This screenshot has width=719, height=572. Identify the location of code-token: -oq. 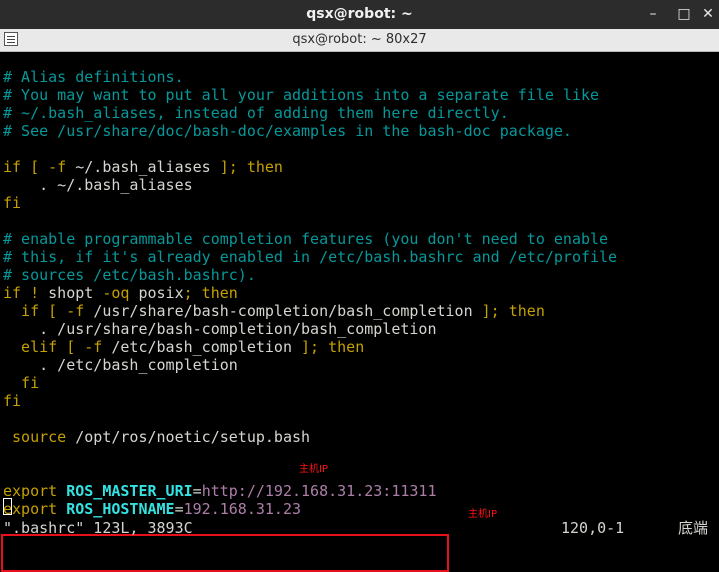
(120, 293).